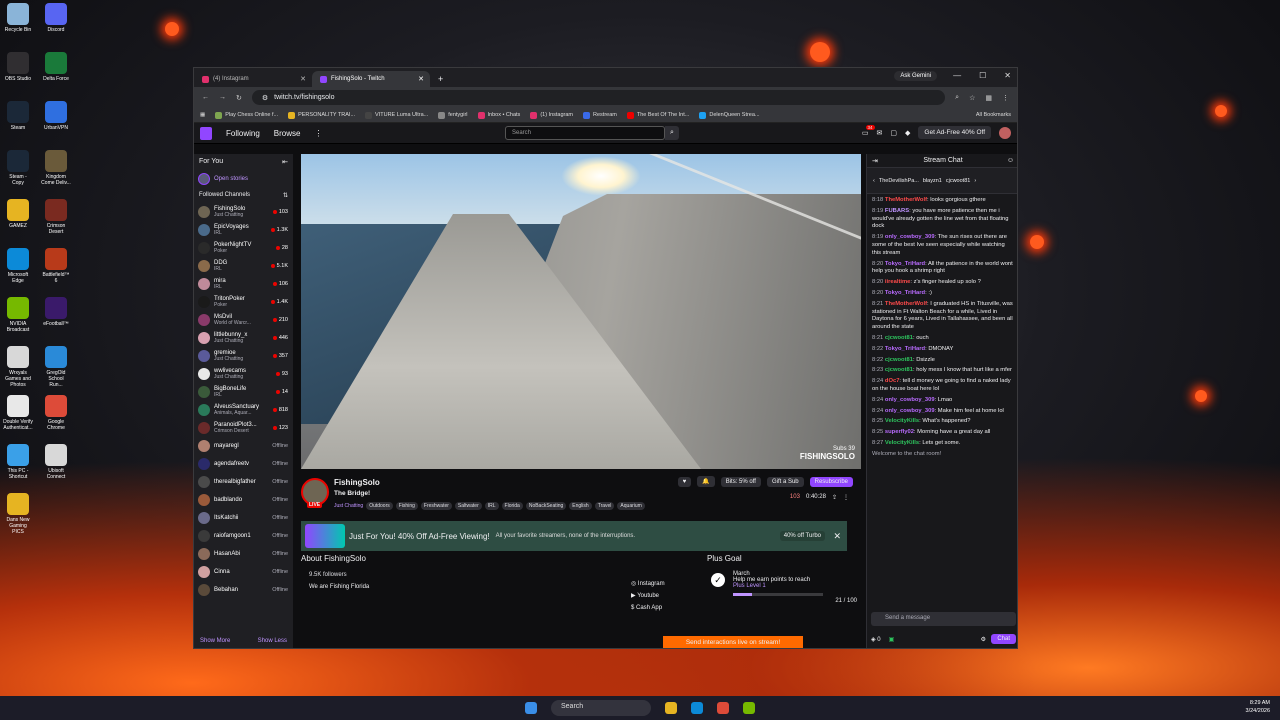 This screenshot has width=1280, height=720. What do you see at coordinates (498, 115) in the screenshot?
I see `bookmark-item: Inbox • Chats` at bounding box center [498, 115].